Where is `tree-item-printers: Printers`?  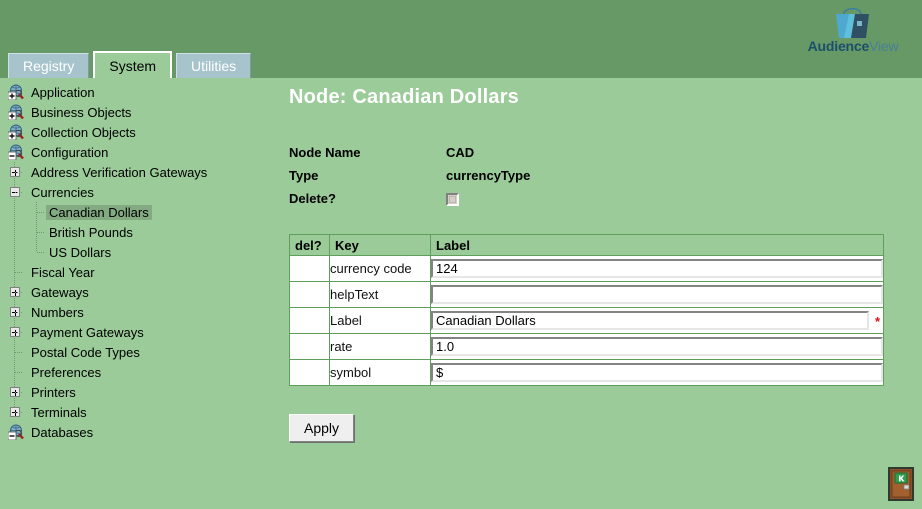 tree-item-printers: Printers is located at coordinates (142, 392).